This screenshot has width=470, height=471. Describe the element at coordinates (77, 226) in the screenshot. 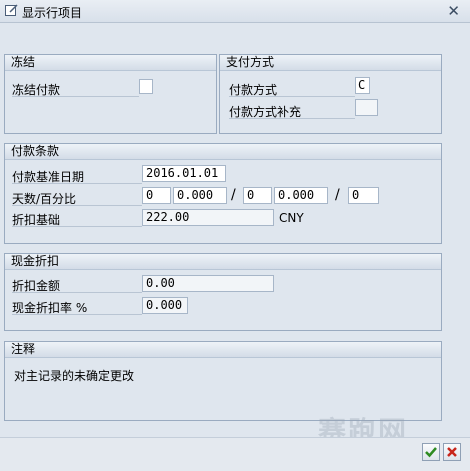

I see `discount-base-label-line` at that location.